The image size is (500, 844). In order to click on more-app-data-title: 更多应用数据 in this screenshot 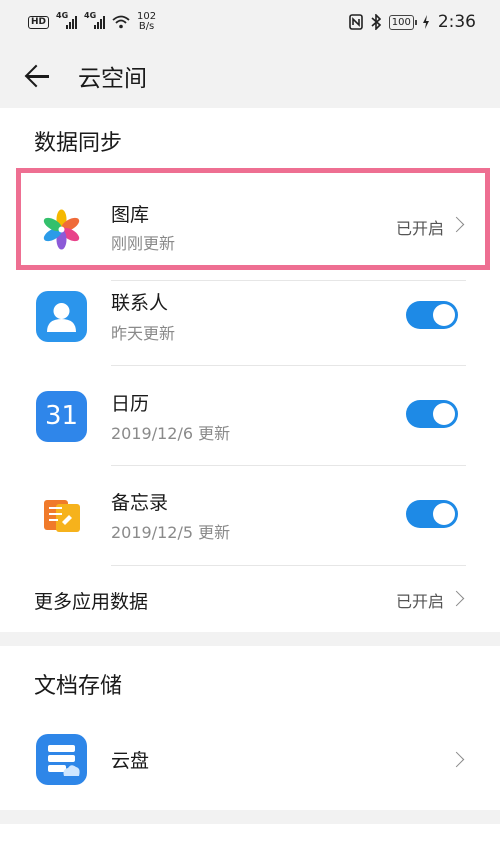, I will do `click(91, 602)`.